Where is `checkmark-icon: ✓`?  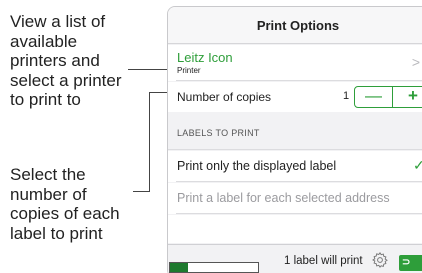 checkmark-icon: ✓ is located at coordinates (417, 165).